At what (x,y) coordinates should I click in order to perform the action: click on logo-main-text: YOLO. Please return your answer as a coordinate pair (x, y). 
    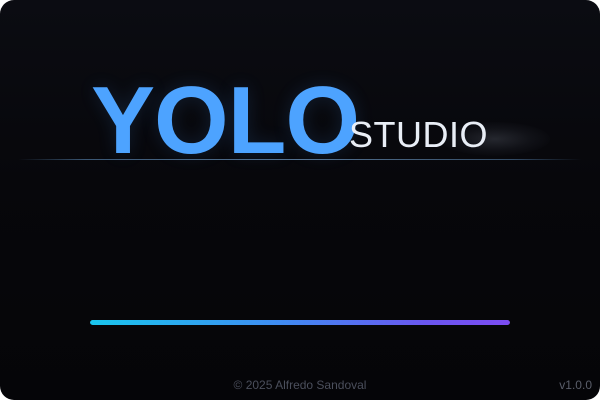
    Looking at the image, I should click on (225, 120).